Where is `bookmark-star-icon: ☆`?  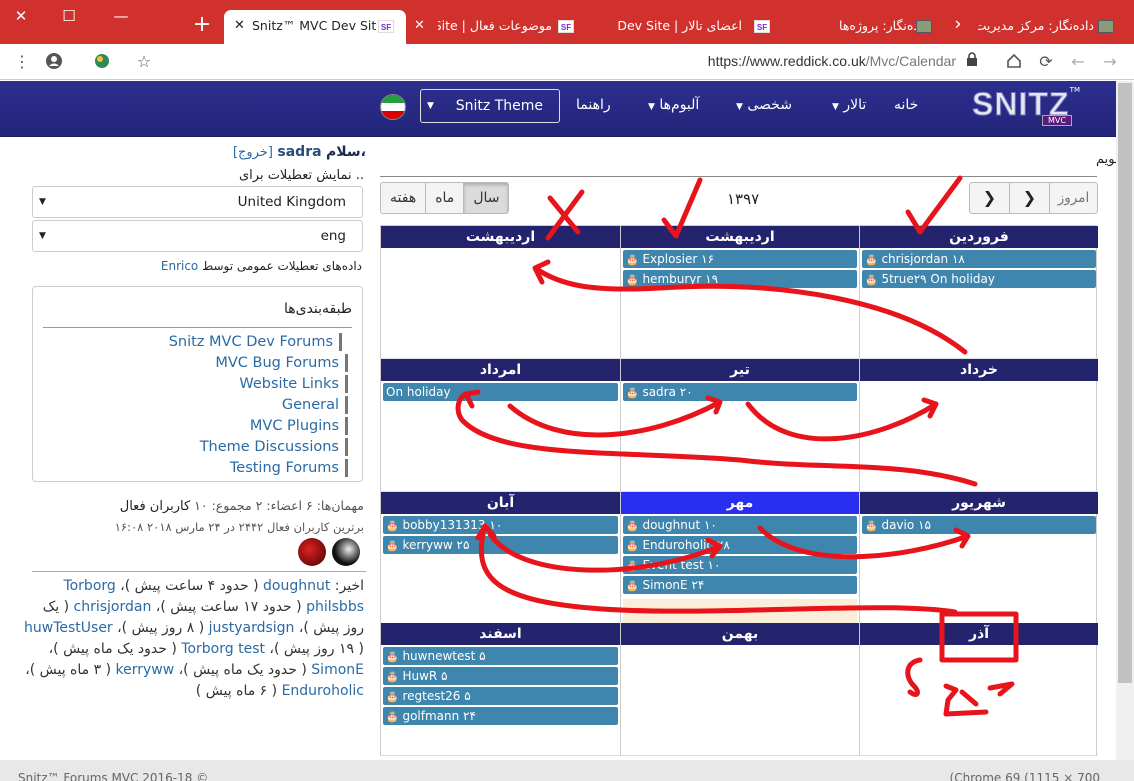
bookmark-star-icon: ☆ is located at coordinates (144, 62).